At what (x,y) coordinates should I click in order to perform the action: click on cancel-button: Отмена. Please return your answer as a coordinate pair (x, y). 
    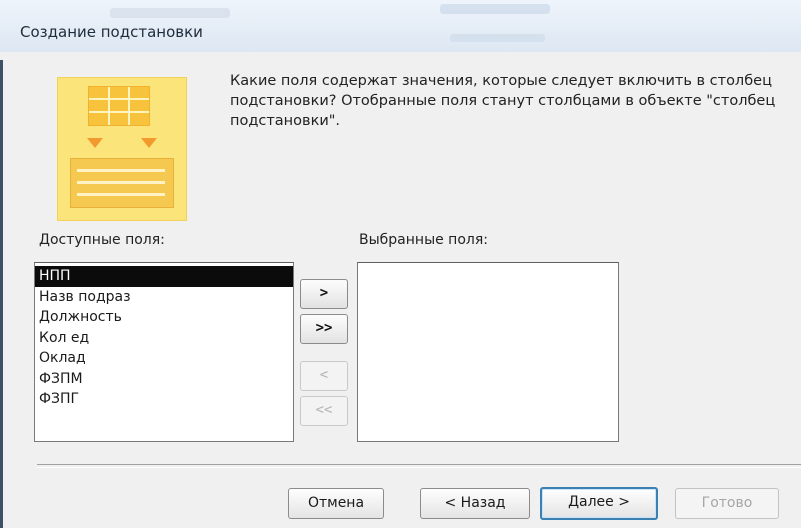
    Looking at the image, I should click on (336, 503).